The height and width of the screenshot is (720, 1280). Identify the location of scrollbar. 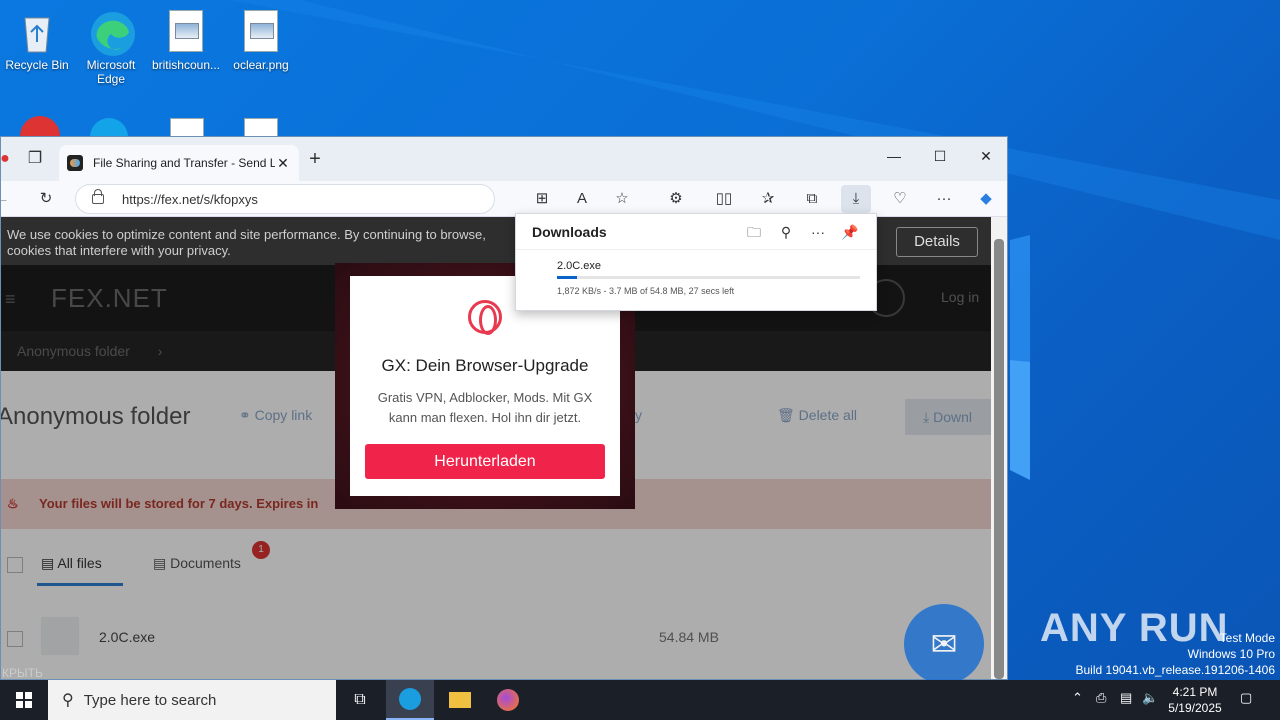
(999, 448).